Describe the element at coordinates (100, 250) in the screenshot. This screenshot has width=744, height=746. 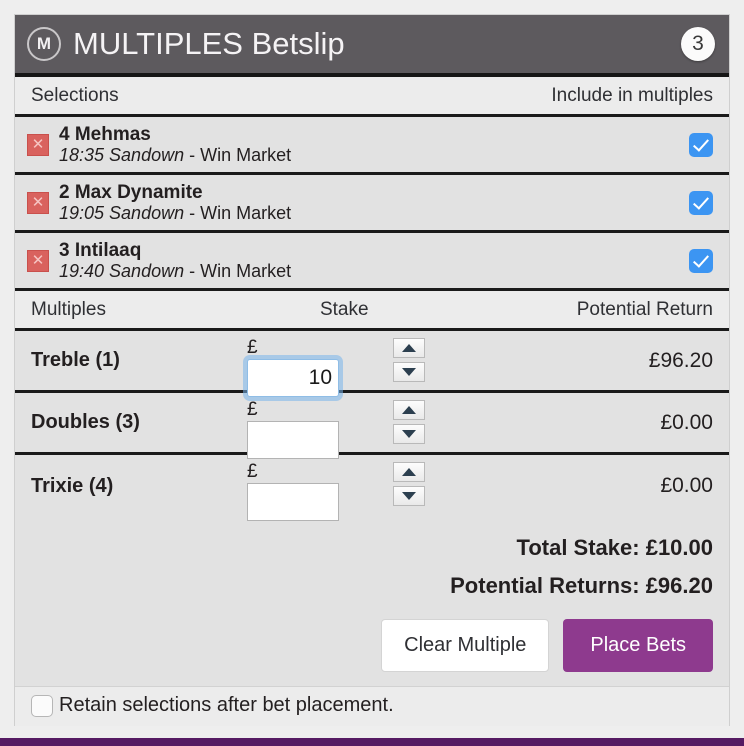
I see `selection-name: 3 Intilaaq` at that location.